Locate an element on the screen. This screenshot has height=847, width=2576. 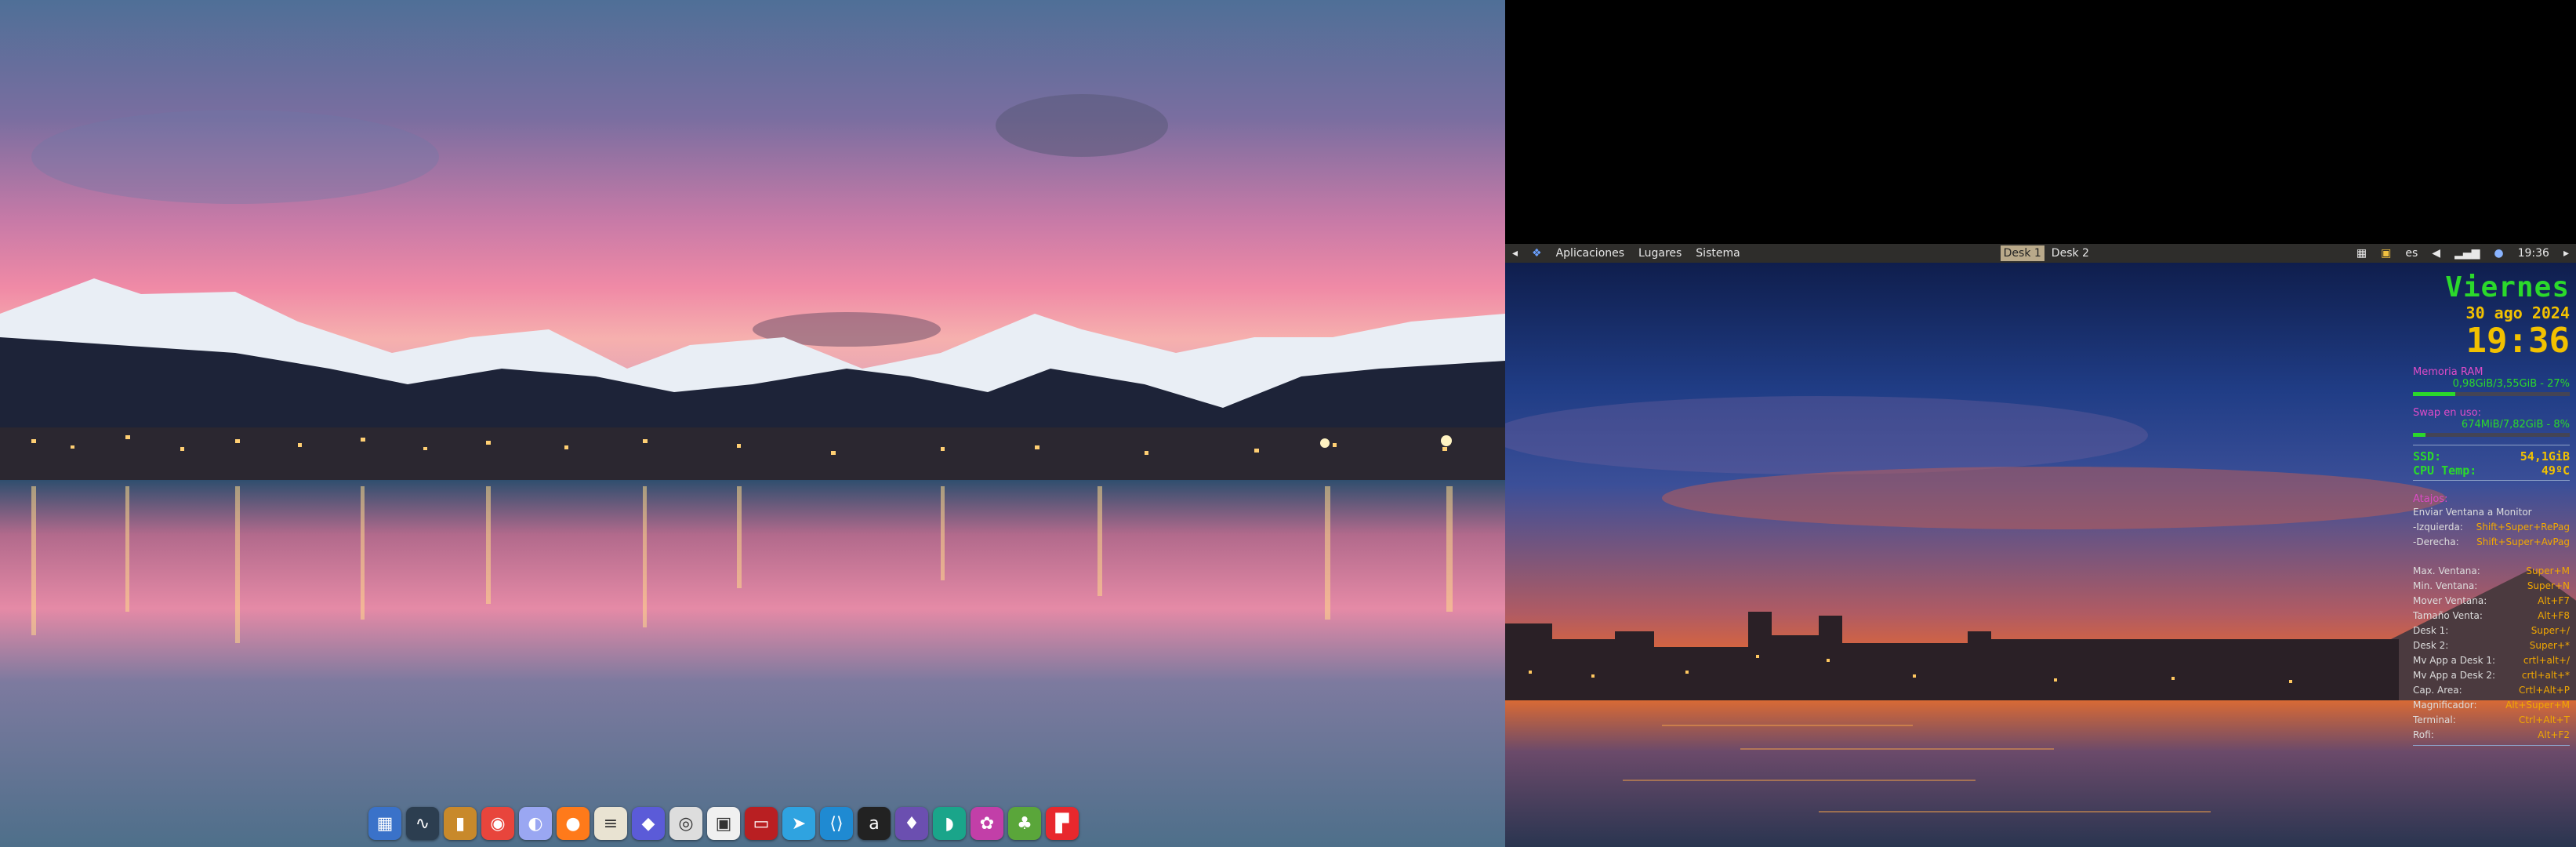
workspace-desk-2: Desk 2 is located at coordinates (2070, 253).